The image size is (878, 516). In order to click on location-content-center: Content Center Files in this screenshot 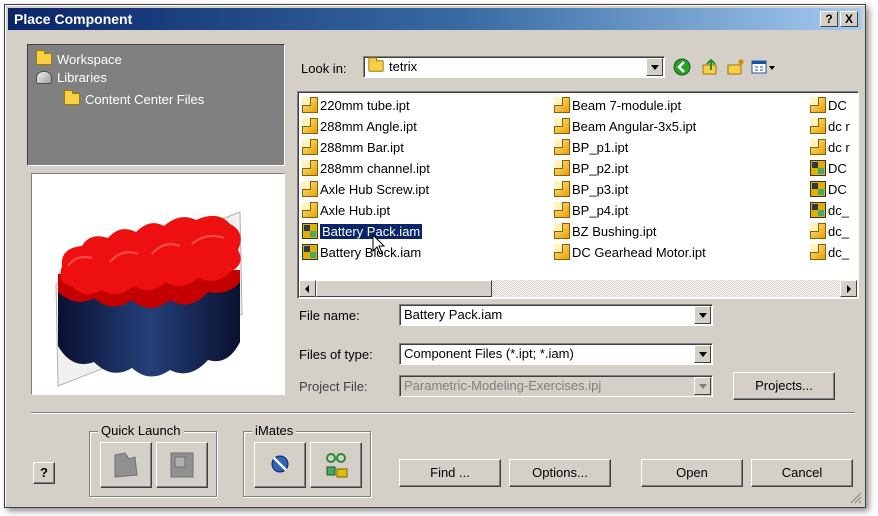, I will do `click(134, 99)`.